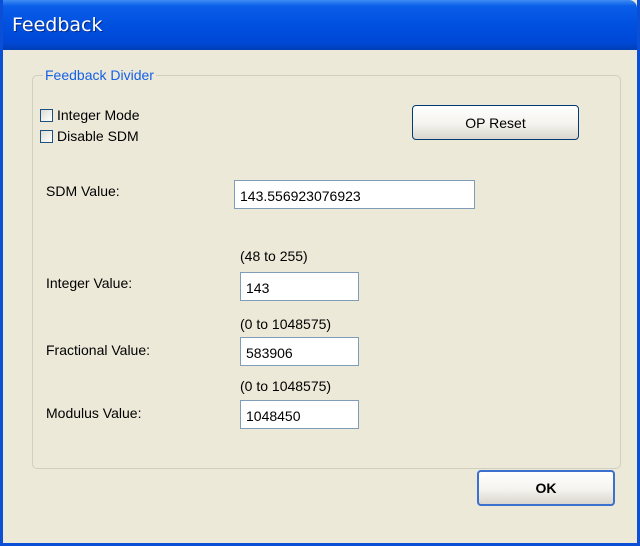  Describe the element at coordinates (98, 115) in the screenshot. I see `integer-mode-label: Integer Mode` at that location.